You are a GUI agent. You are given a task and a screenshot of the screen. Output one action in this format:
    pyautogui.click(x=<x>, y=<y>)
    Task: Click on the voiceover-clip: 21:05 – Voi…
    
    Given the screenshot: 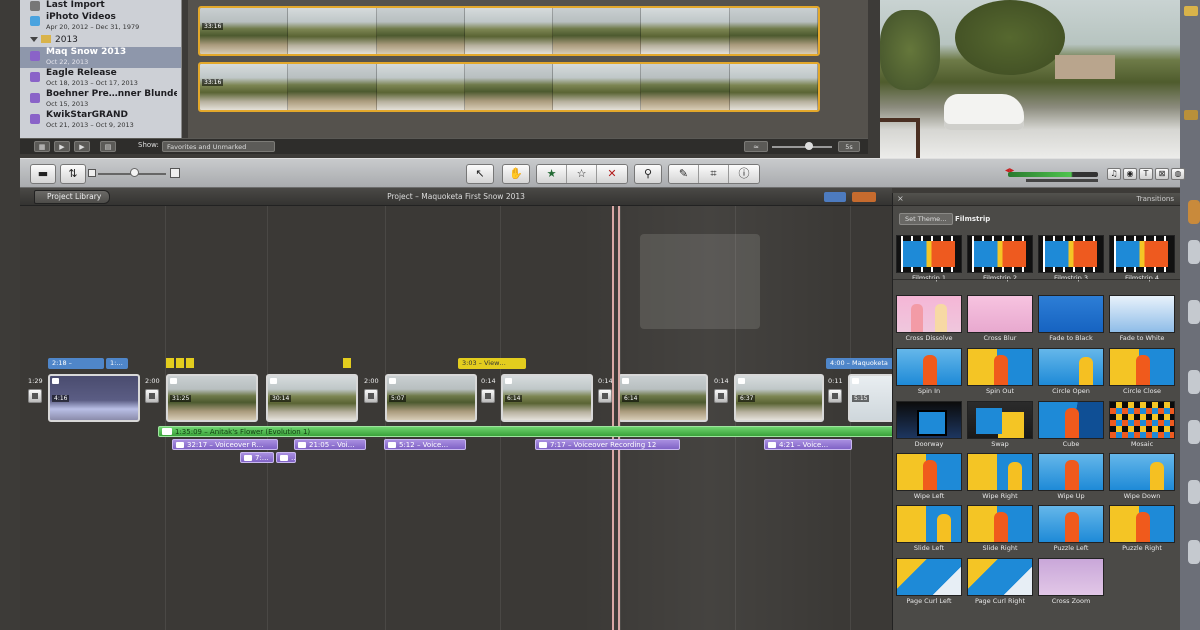 What is the action you would take?
    pyautogui.click(x=330, y=444)
    